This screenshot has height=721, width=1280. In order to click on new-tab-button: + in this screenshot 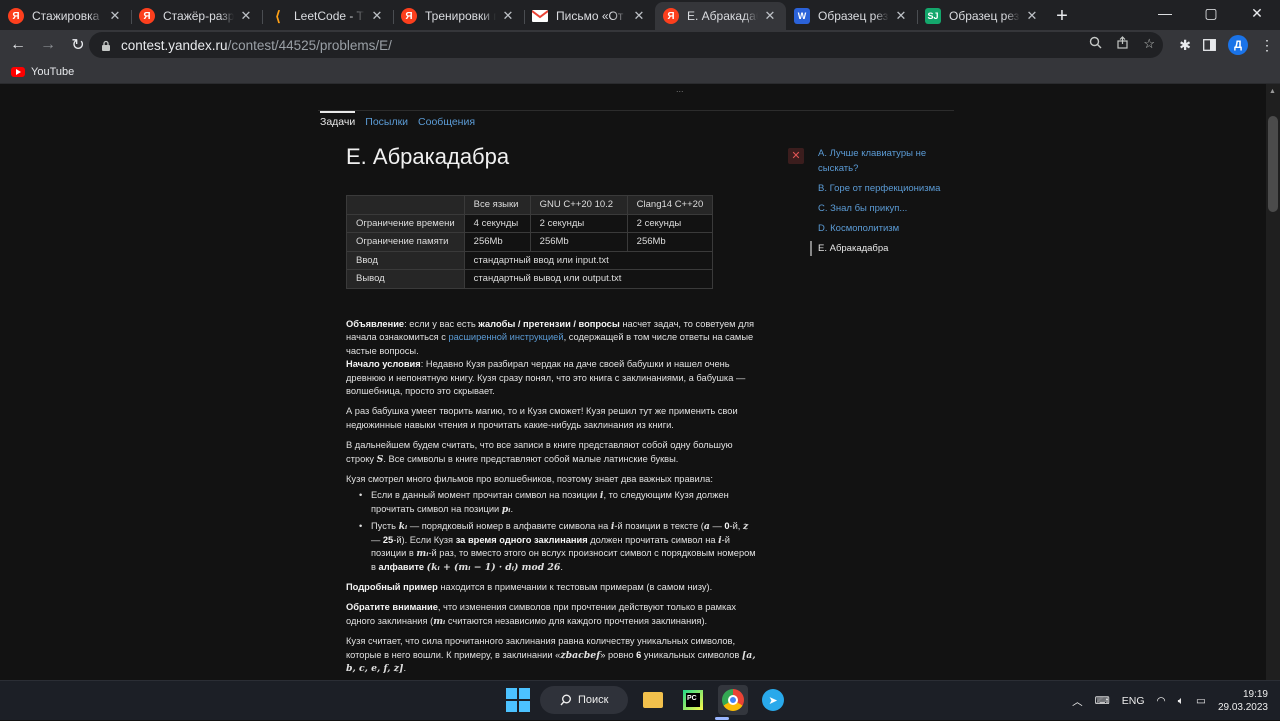, I will do `click(1062, 16)`.